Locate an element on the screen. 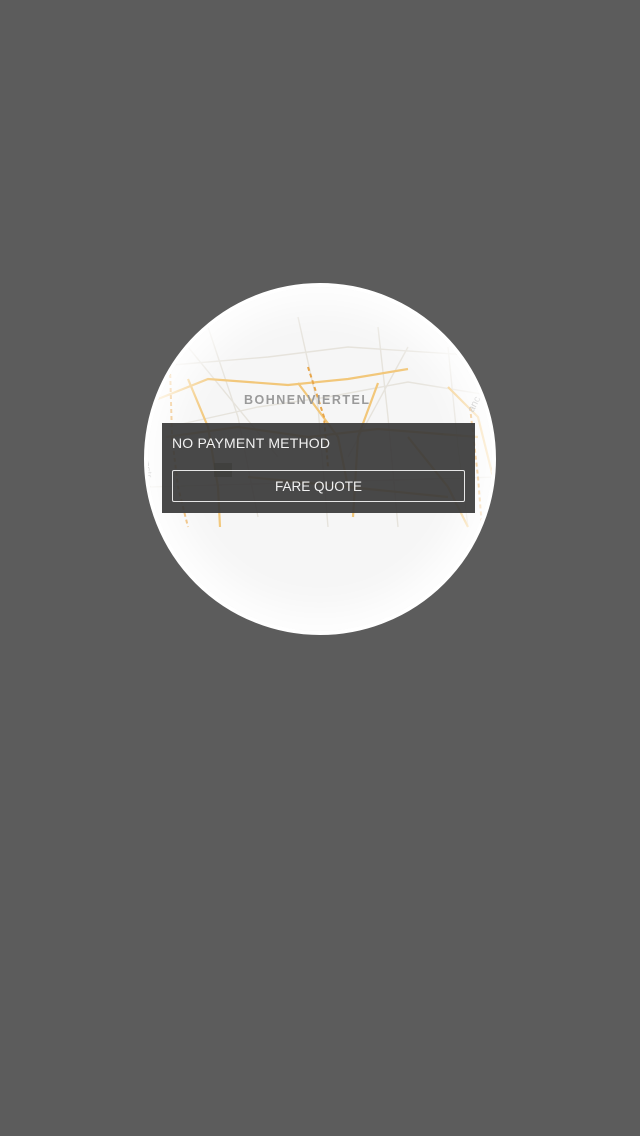 The height and width of the screenshot is (1136, 640). no-payment-method-label: NO PAYMENT METHOD is located at coordinates (251, 443).